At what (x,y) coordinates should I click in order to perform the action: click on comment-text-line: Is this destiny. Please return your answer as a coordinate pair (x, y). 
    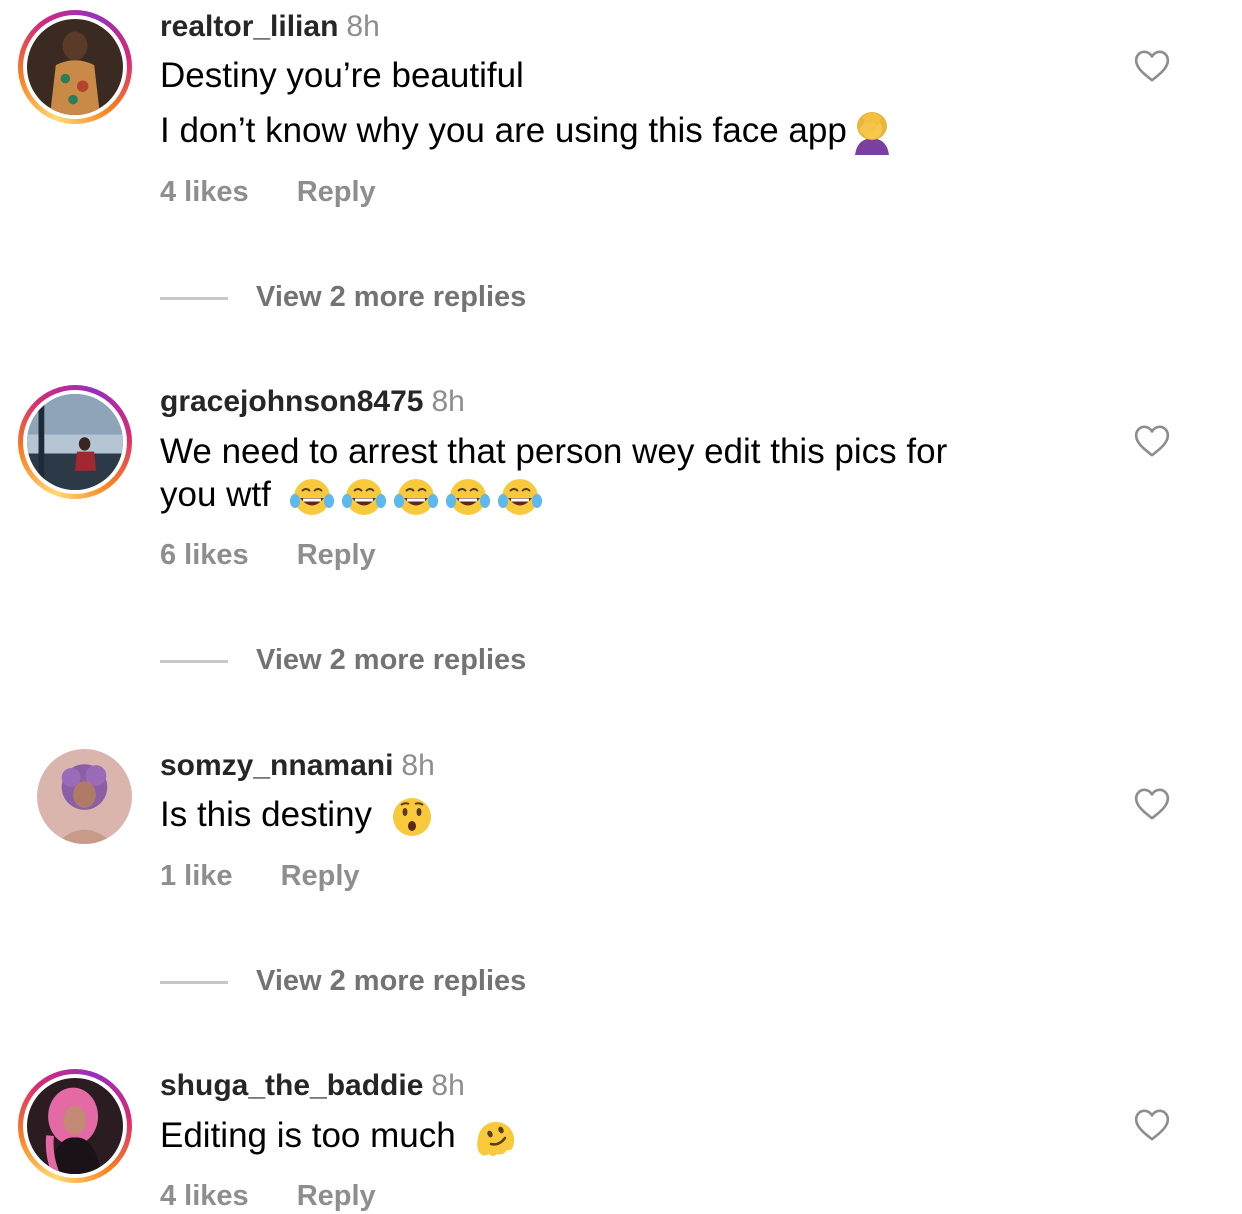
    Looking at the image, I should click on (297, 816).